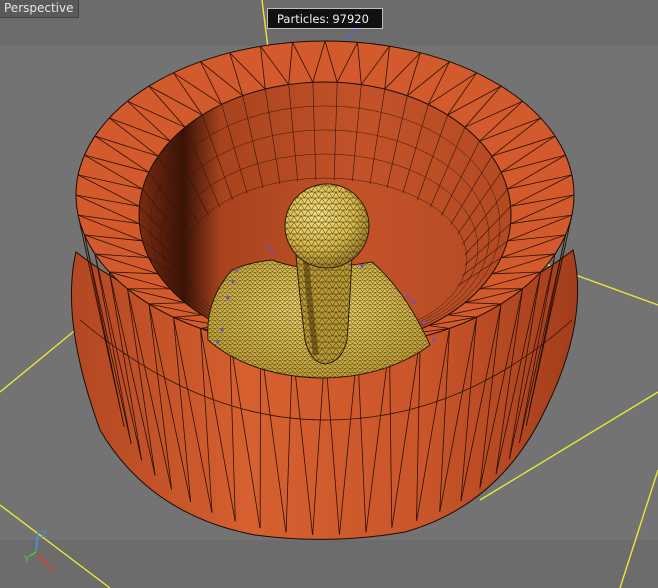  I want to click on gizmo-y-label: Y, so click(26, 560).